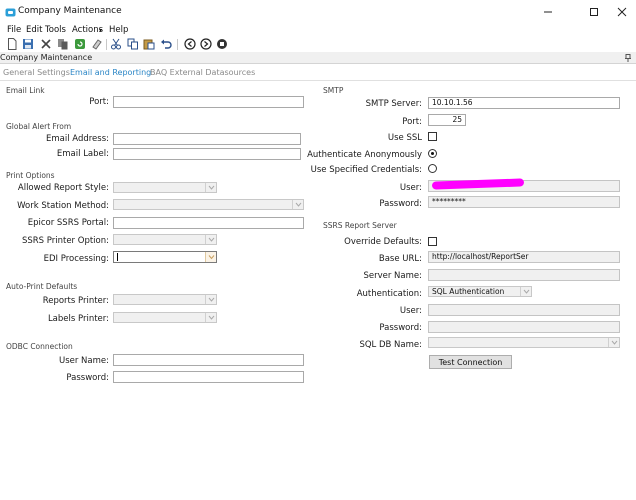 The width and height of the screenshot is (636, 500). Describe the element at coordinates (149, 44) in the screenshot. I see `paste-icon` at that location.